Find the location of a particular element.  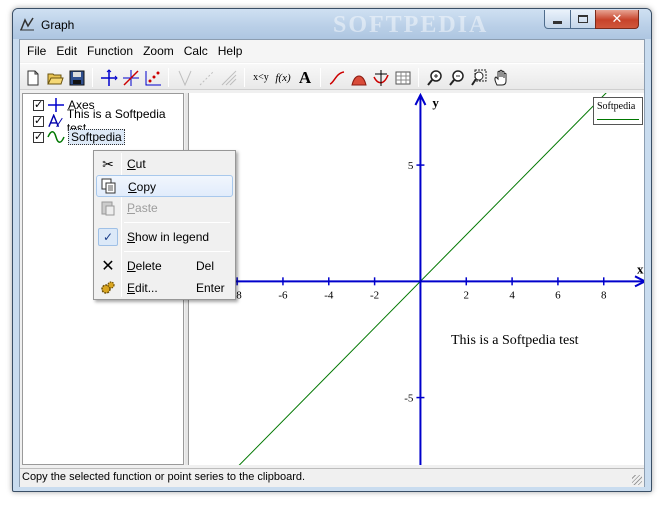

zoom-out-icon is located at coordinates (456, 77).